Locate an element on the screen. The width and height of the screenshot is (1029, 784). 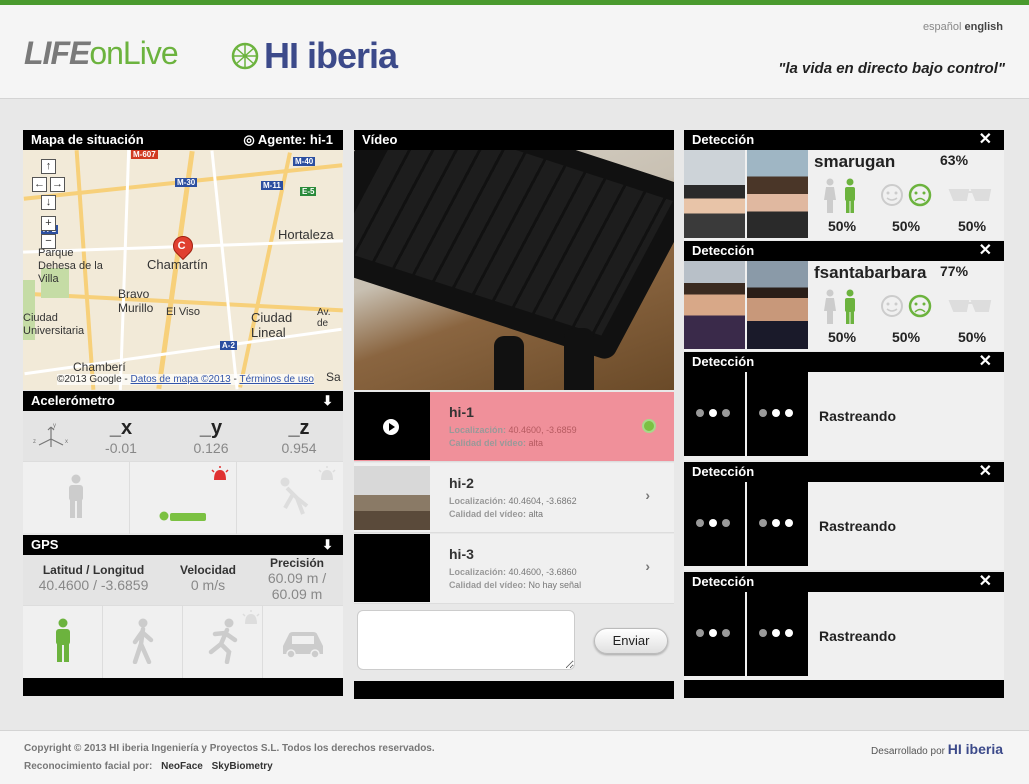
latlon: Latitud / Longitud 40.4600 / -3.6859 is located at coordinates (93, 578).